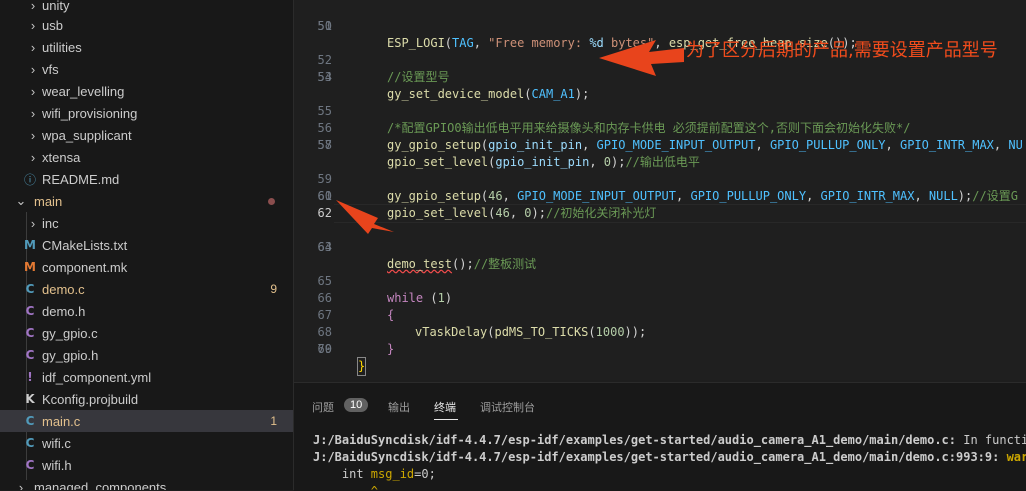 This screenshot has height=491, width=1026. I want to click on tree-folder-inc: › inc, so click(146, 223).